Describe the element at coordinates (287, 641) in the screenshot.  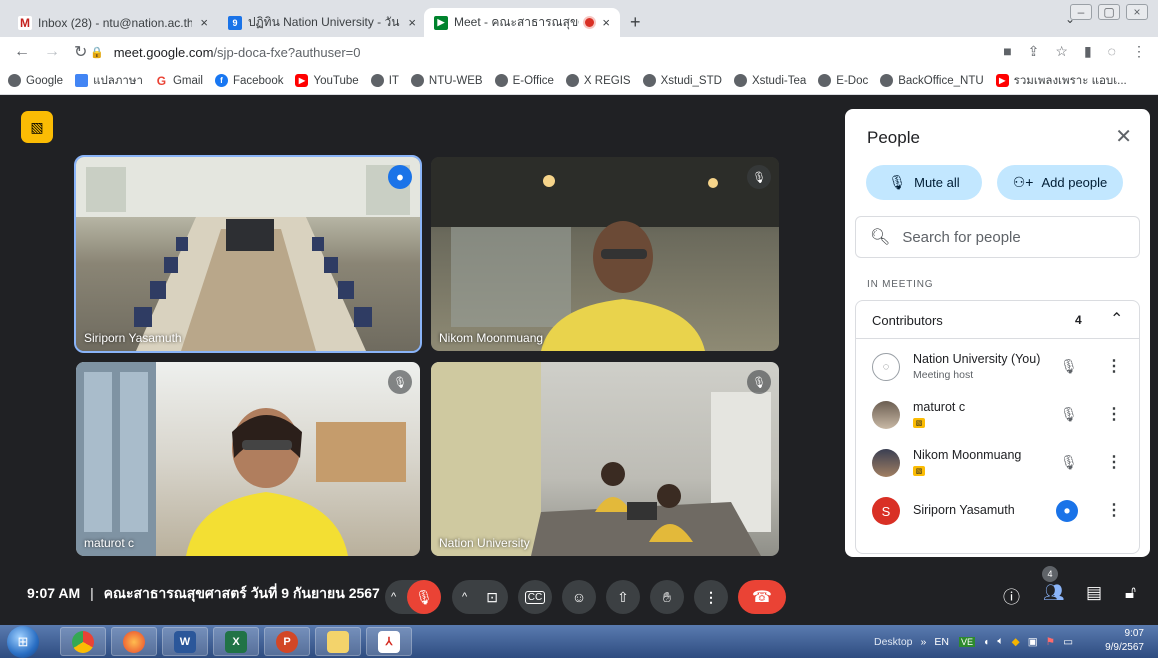
I see `taskbar-powerpoint: P` at that location.